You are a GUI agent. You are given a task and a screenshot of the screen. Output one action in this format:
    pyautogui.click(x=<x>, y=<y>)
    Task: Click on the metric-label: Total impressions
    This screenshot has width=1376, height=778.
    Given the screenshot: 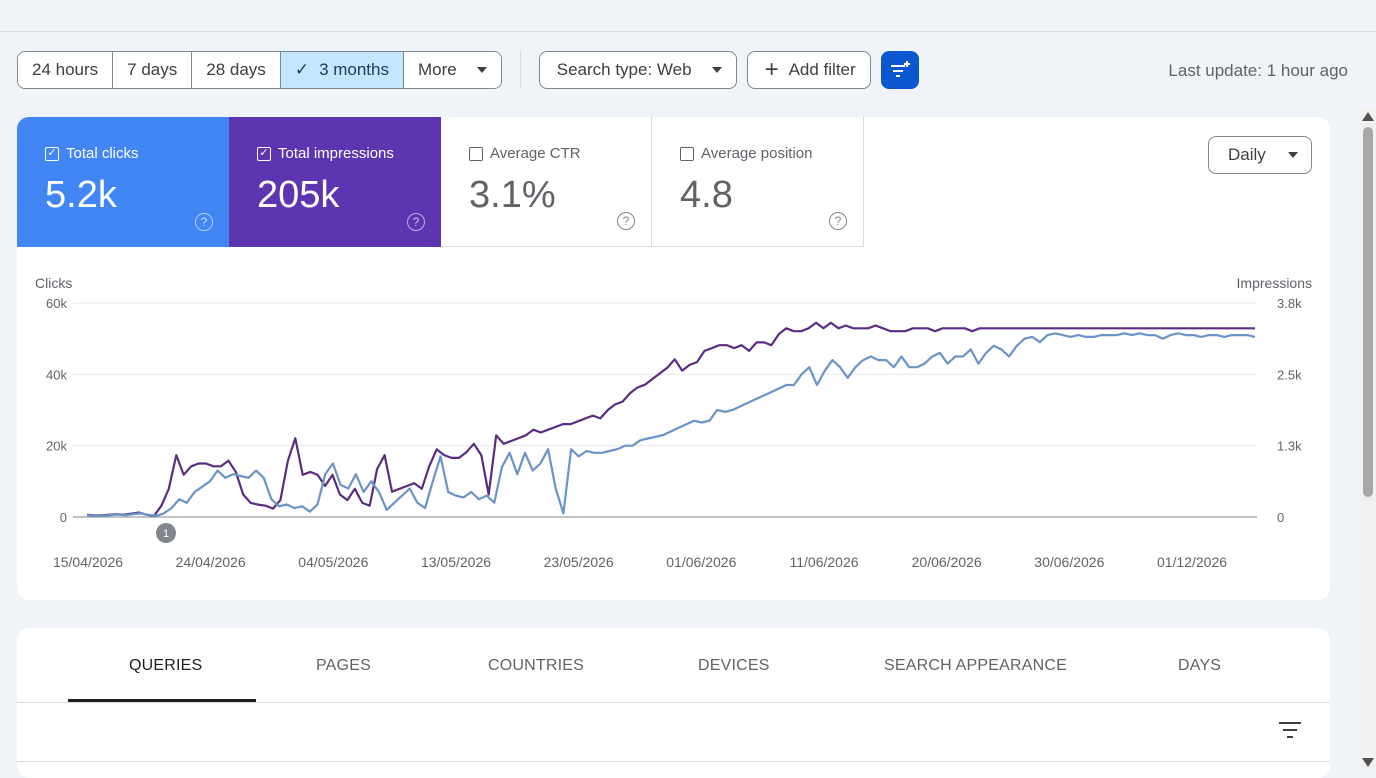 What is the action you would take?
    pyautogui.click(x=336, y=153)
    